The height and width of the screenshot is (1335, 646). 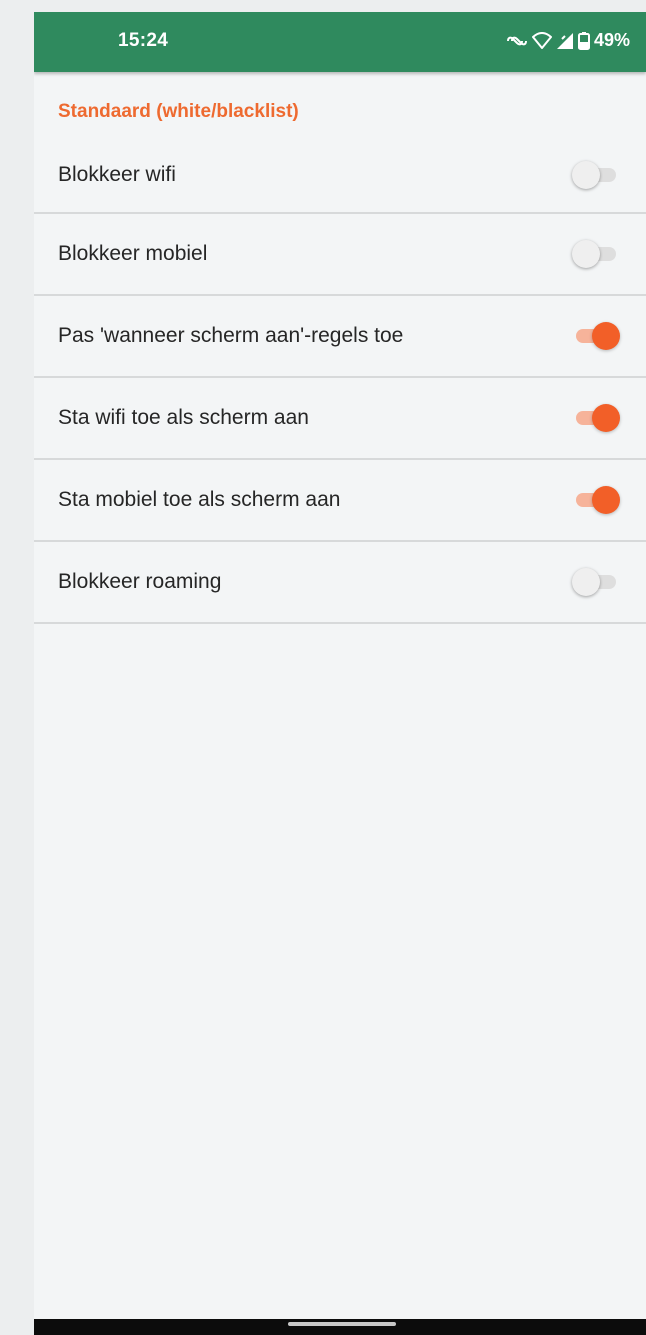 I want to click on setting-label: Pas 'wanneer scherm aan'-regels toe, so click(x=231, y=335).